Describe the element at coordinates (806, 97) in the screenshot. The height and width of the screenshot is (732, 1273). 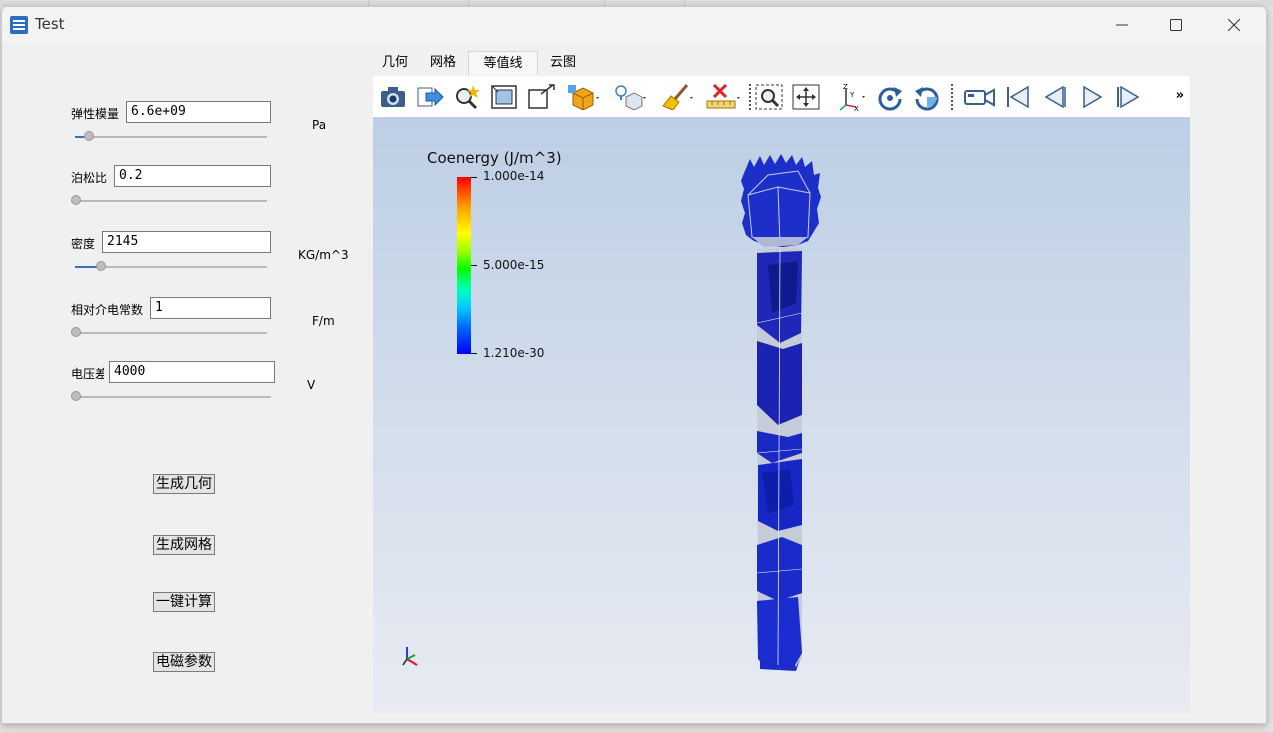
I see `pan-icon` at that location.